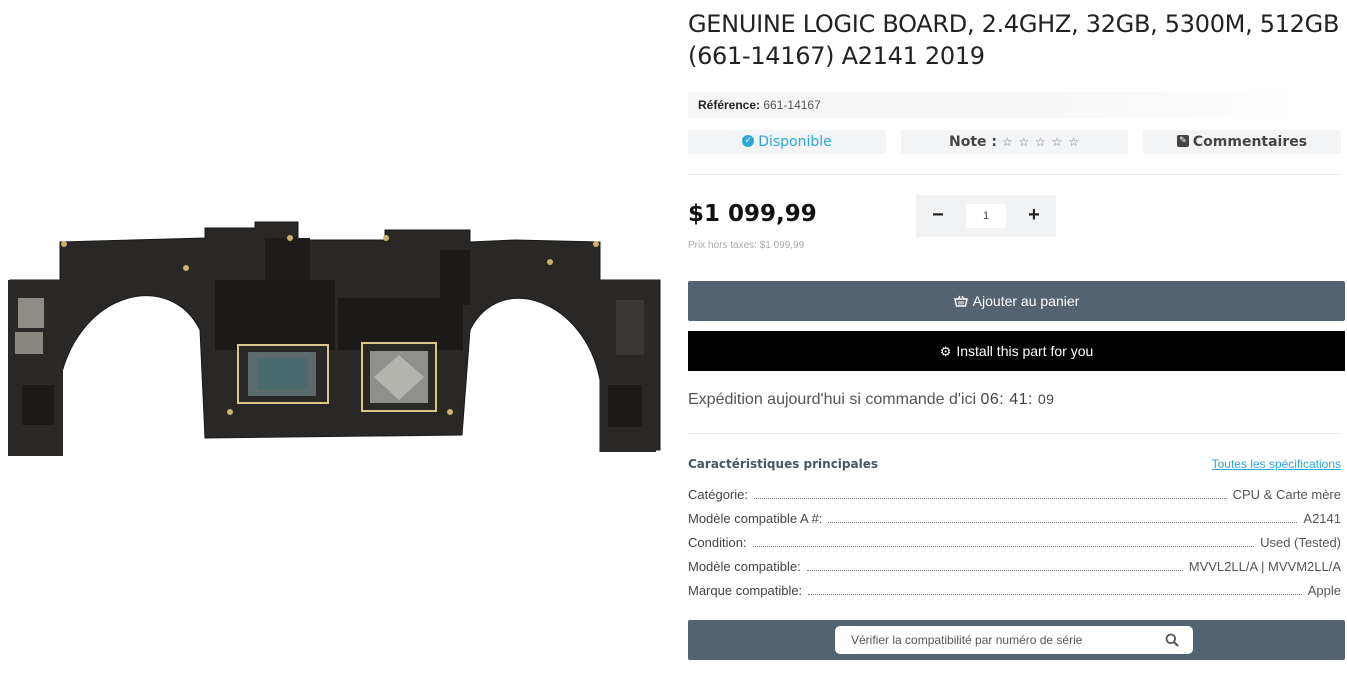 The width and height of the screenshot is (1347, 693). What do you see at coordinates (795, 142) in the screenshot?
I see `availability-text: Disponible` at bounding box center [795, 142].